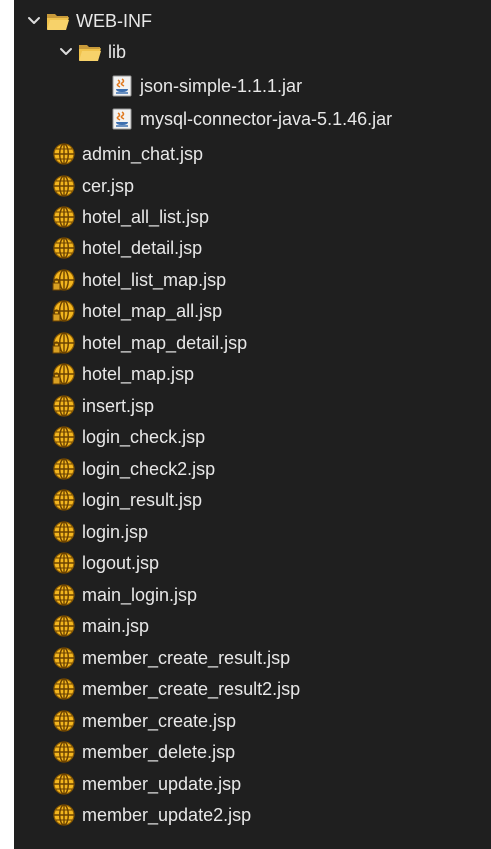 The height and width of the screenshot is (849, 491). Describe the element at coordinates (144, 437) in the screenshot. I see `tree-item-label: login_check.jsp` at that location.